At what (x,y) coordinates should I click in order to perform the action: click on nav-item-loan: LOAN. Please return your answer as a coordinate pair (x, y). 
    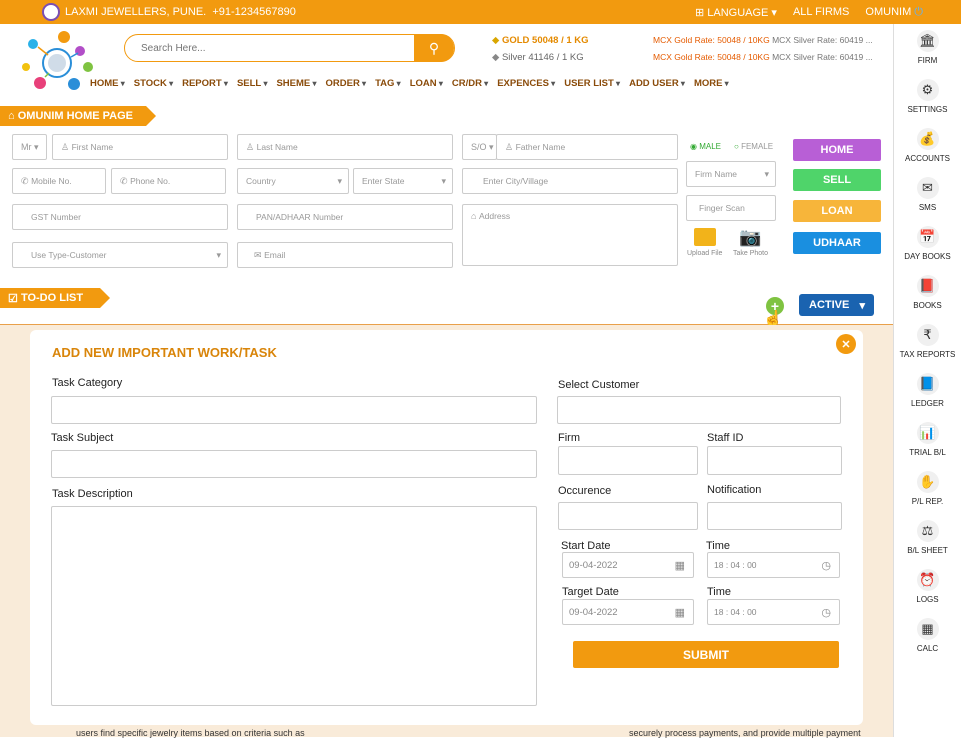
    Looking at the image, I should click on (426, 83).